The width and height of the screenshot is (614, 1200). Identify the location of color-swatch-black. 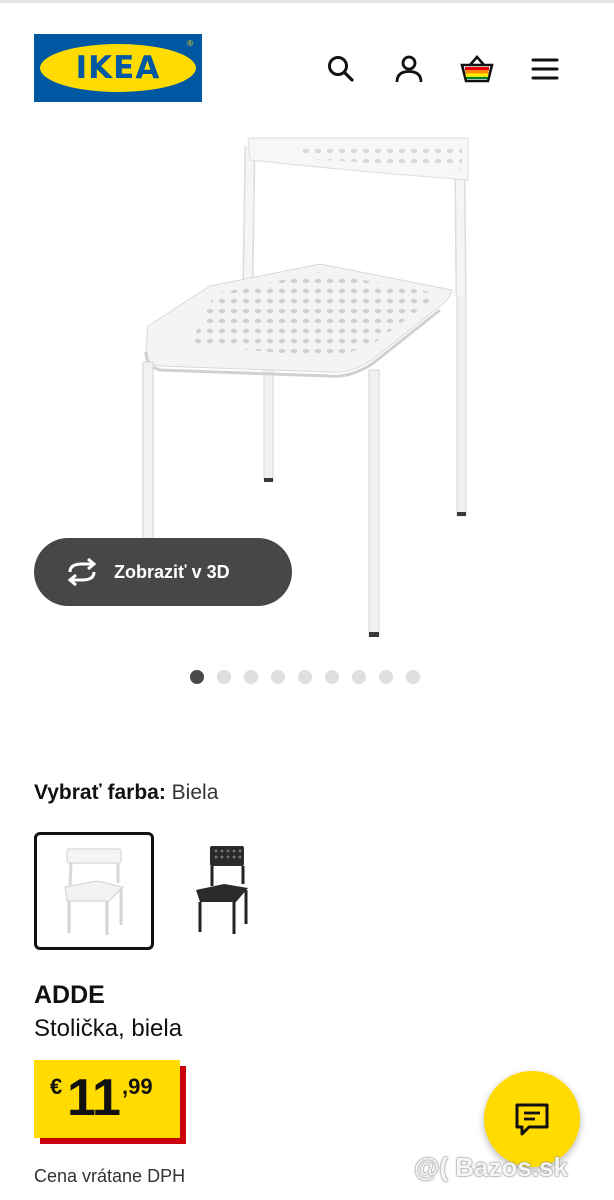
(230, 891).